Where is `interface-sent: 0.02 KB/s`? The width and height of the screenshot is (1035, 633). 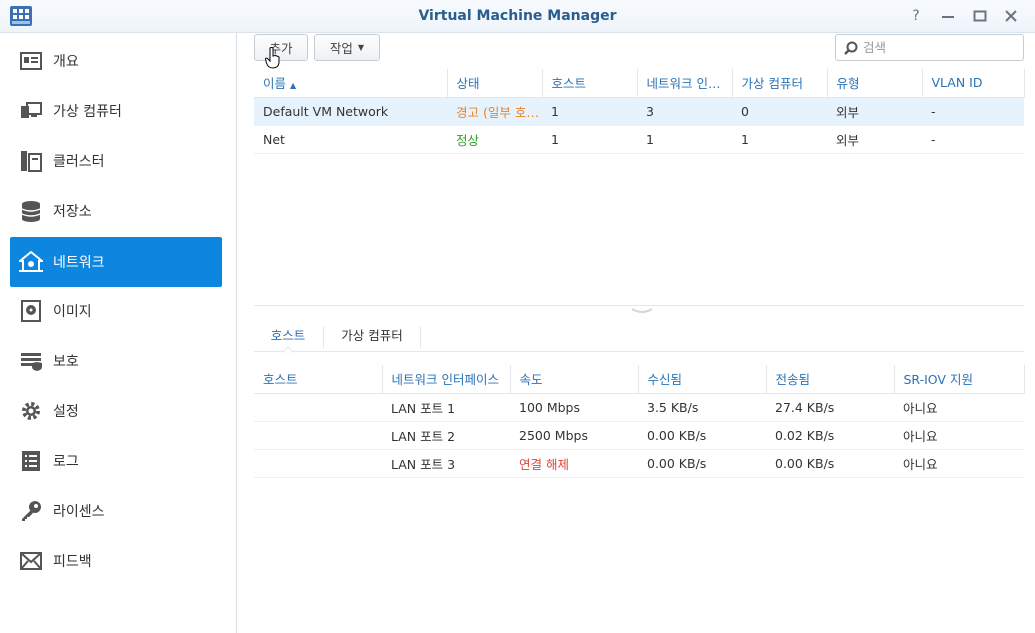
interface-sent: 0.02 KB/s is located at coordinates (830, 435).